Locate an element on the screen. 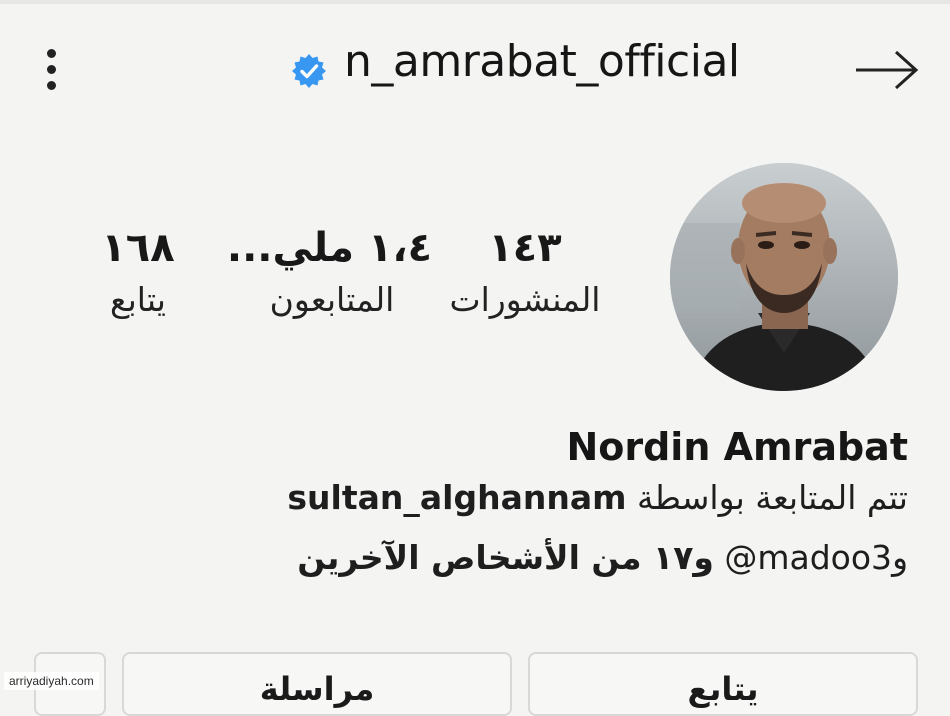  message-button-label: مراسلة is located at coordinates (317, 689).